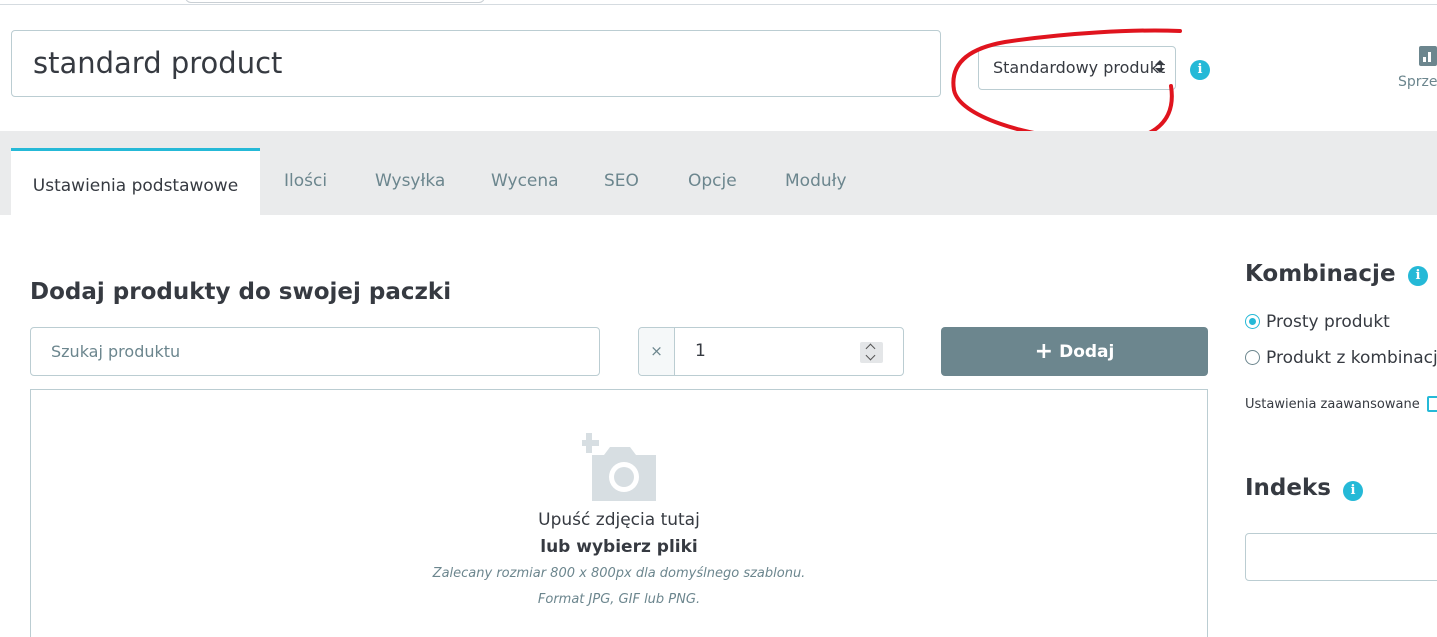 The width and height of the screenshot is (1437, 637). I want to click on index-input, so click(1341, 557).